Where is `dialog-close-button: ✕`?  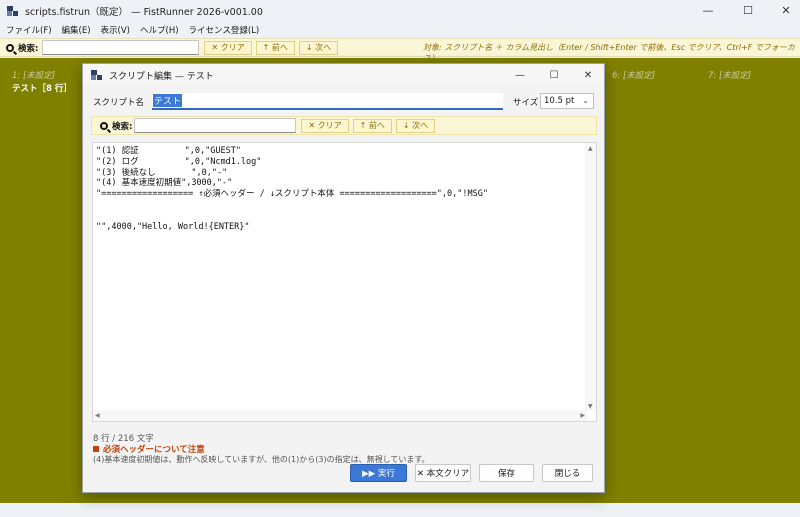 dialog-close-button: ✕ is located at coordinates (588, 75).